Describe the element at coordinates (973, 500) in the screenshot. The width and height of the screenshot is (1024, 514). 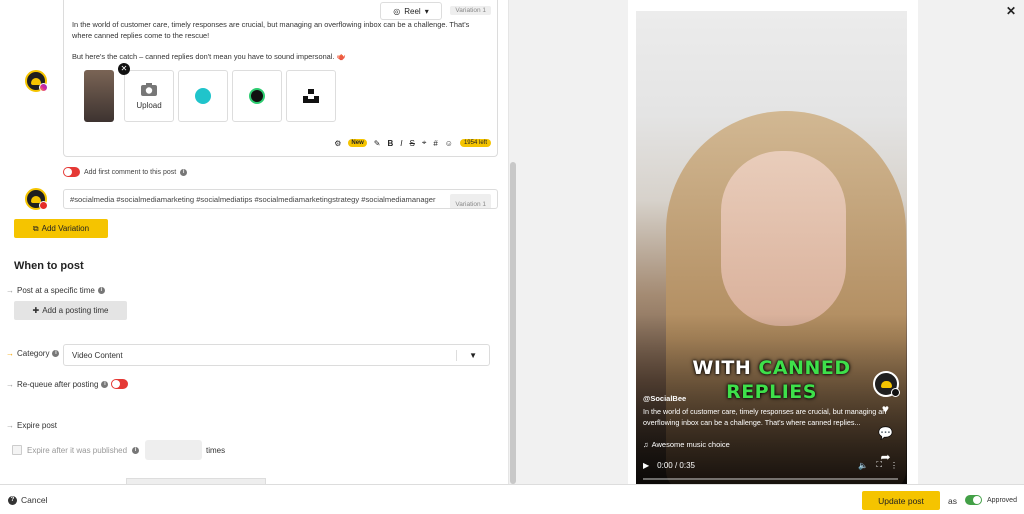
I see `approved-toggle` at that location.